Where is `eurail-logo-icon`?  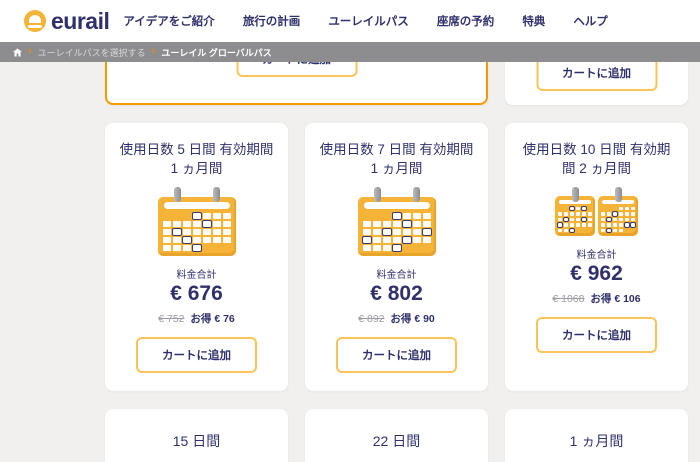
eurail-logo-icon is located at coordinates (35, 21).